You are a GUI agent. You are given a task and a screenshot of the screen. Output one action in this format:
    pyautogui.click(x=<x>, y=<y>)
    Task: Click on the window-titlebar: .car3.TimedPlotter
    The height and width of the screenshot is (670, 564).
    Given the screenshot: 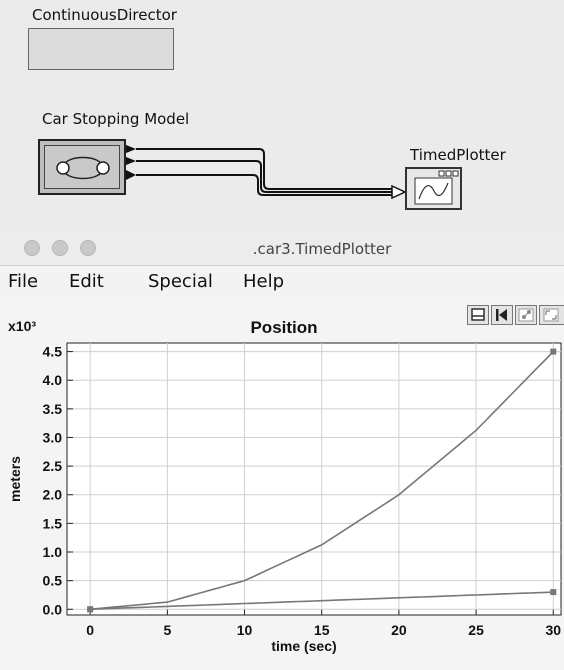 What is the action you would take?
    pyautogui.click(x=282, y=249)
    